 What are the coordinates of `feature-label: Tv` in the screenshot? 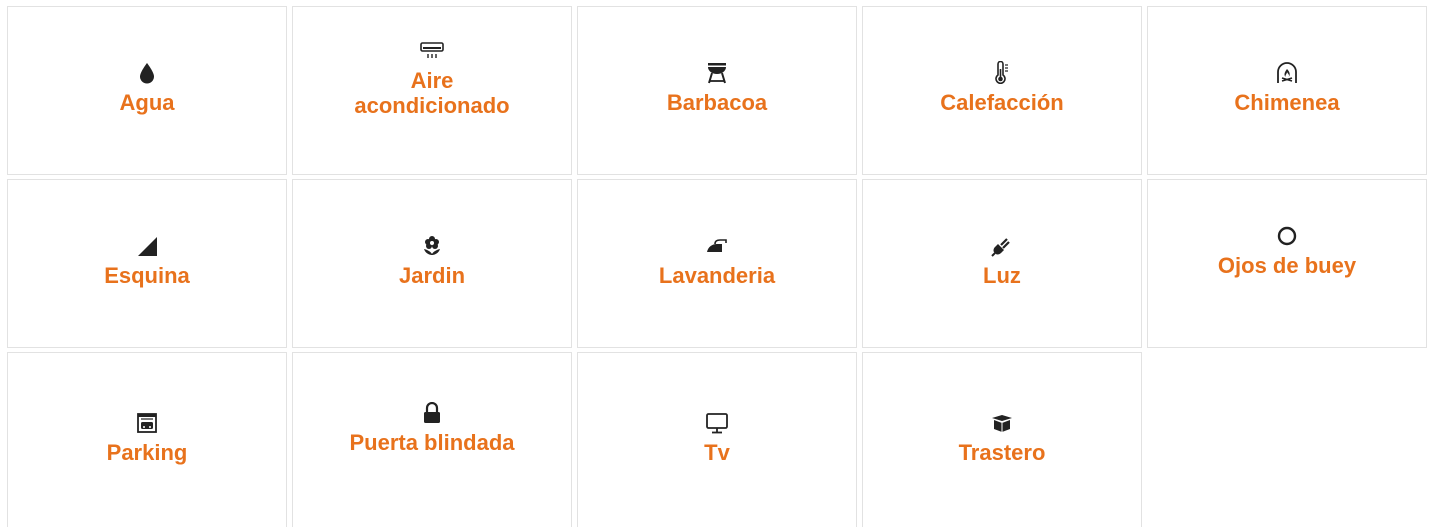 It's located at (717, 452).